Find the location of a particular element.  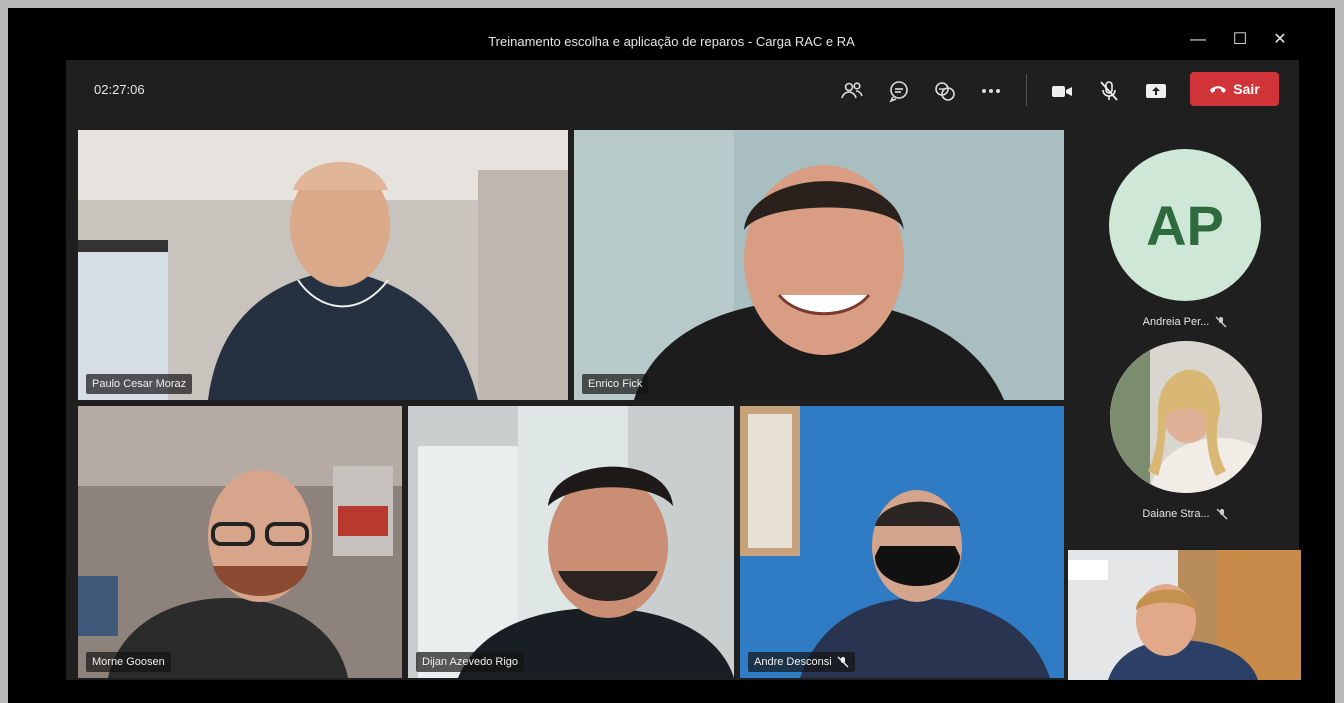

participant-name-tag: Morne Goosen is located at coordinates (128, 662).